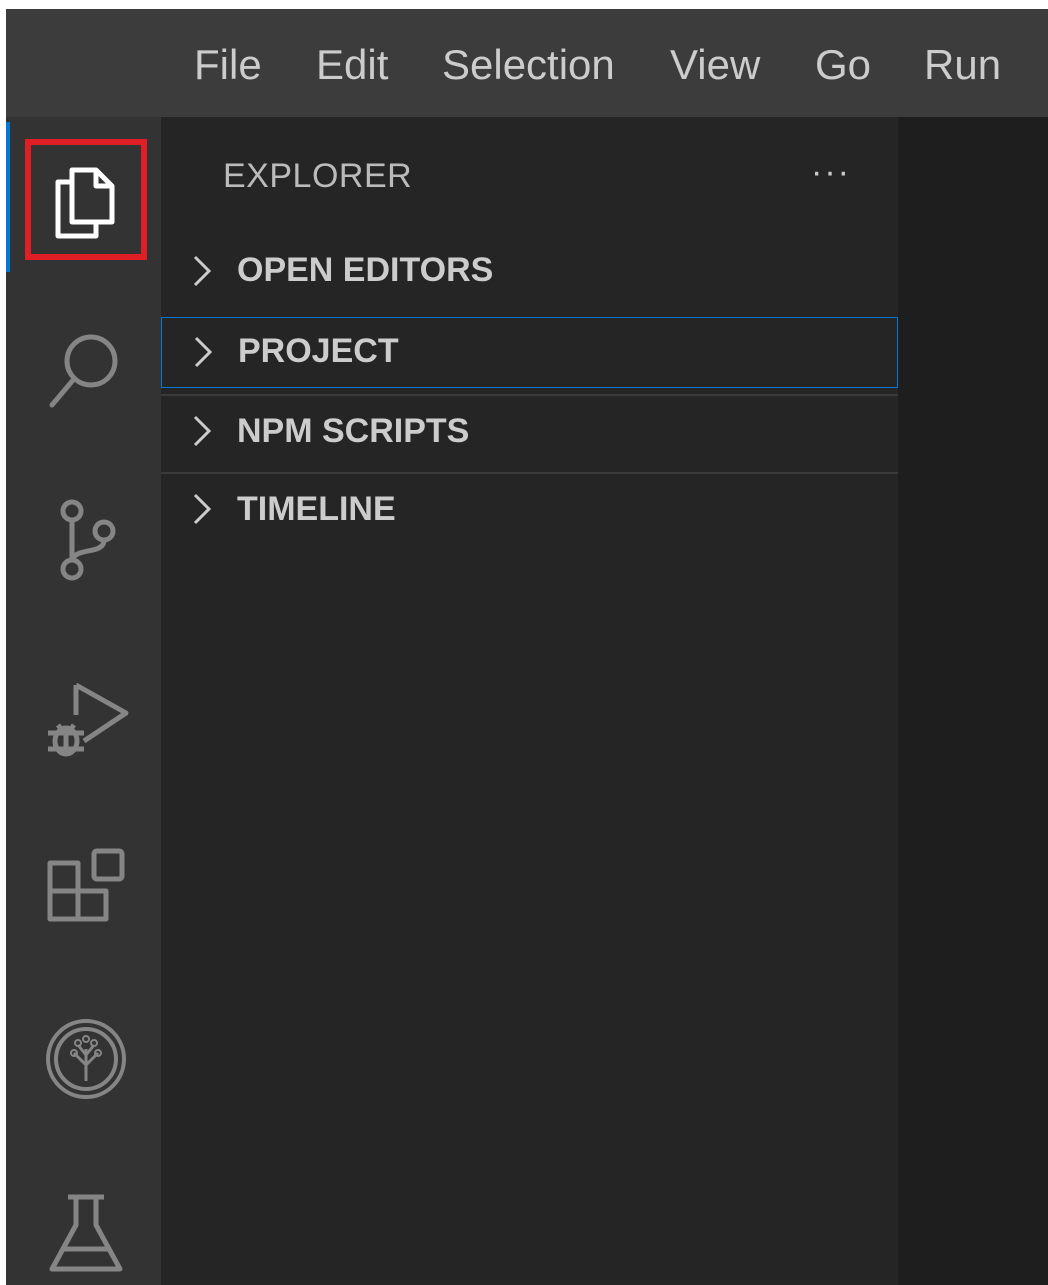  I want to click on menu-run: Run, so click(962, 65).